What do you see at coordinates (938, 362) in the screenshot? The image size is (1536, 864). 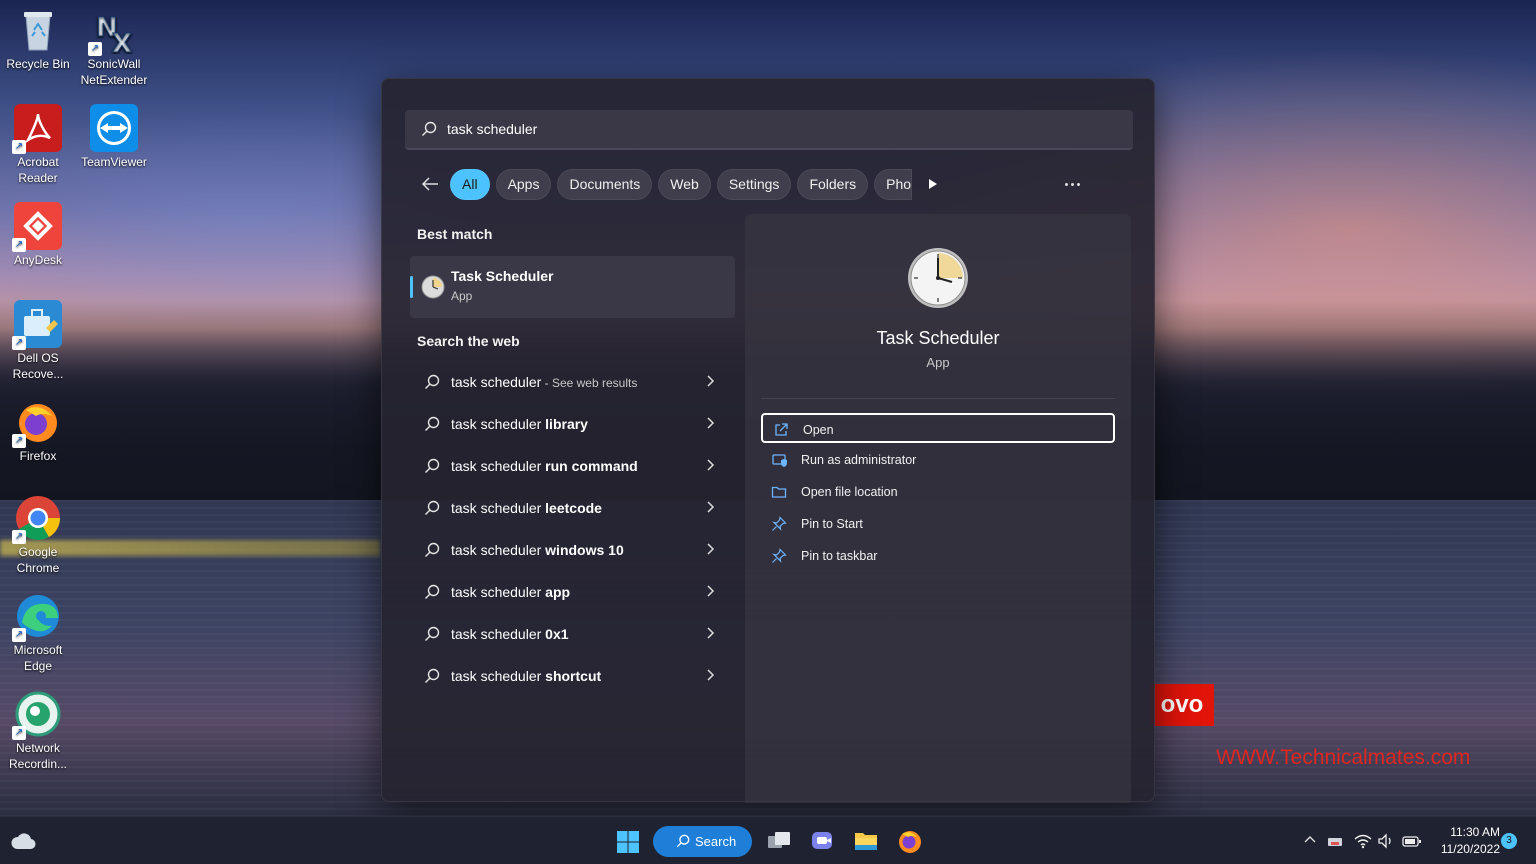 I see `detail-app-type: App` at bounding box center [938, 362].